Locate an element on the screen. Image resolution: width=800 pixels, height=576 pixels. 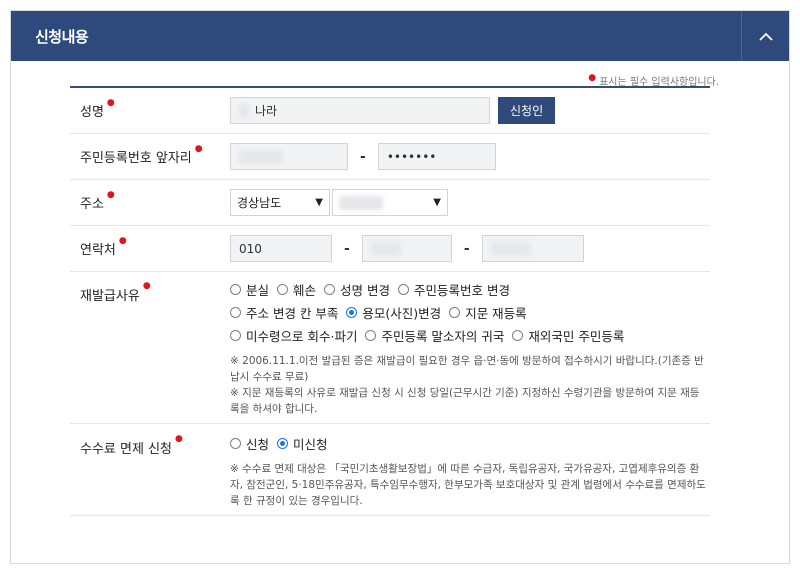
label-address: 주소 ● is located at coordinates (97, 201).